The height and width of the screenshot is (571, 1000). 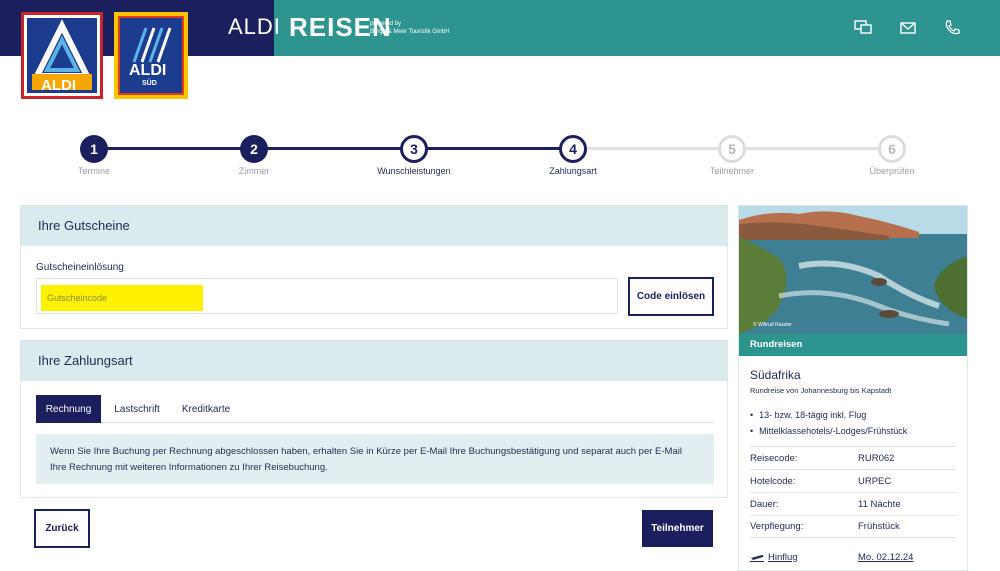 What do you see at coordinates (206, 409) in the screenshot?
I see `tab-kreditkarte: Kreditkarte` at bounding box center [206, 409].